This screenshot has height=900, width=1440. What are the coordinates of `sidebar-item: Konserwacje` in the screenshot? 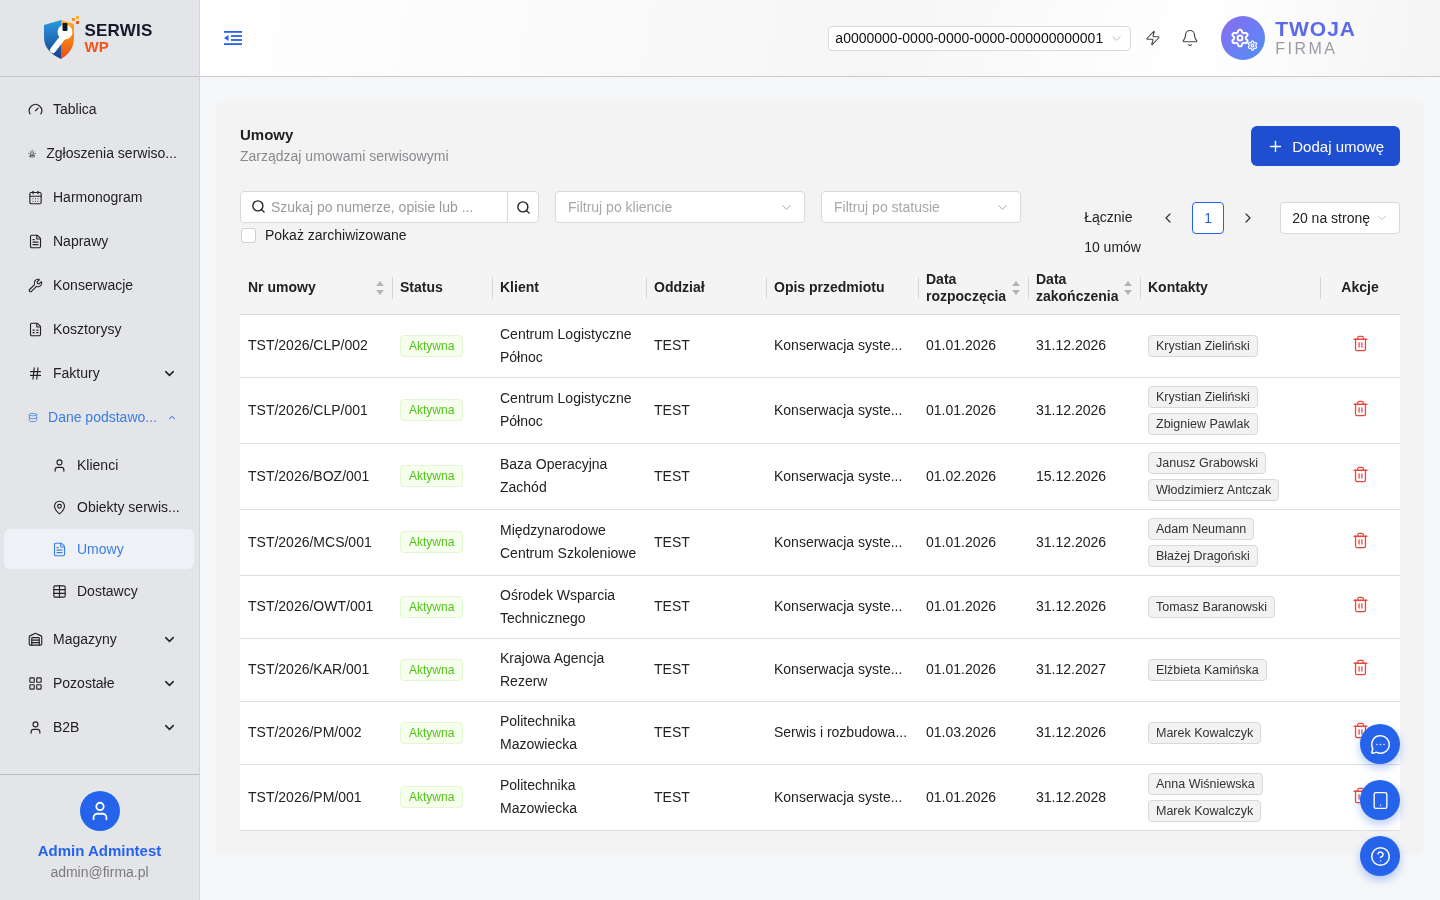 It's located at (99, 285).